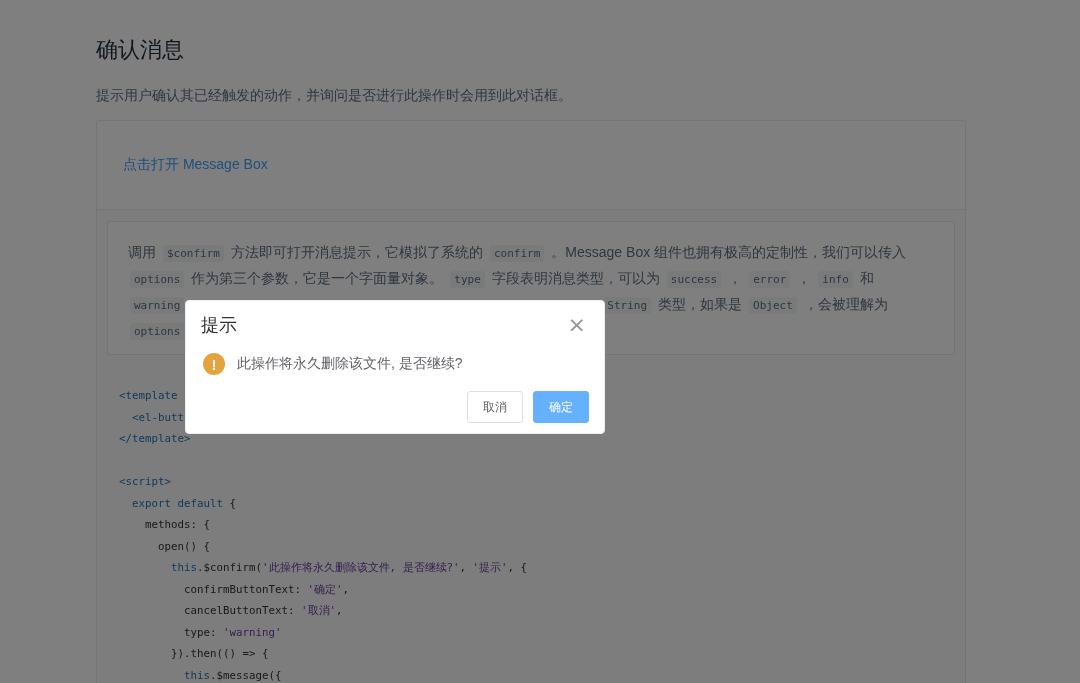 The width and height of the screenshot is (1080, 683). I want to click on inline-code: String, so click(627, 305).